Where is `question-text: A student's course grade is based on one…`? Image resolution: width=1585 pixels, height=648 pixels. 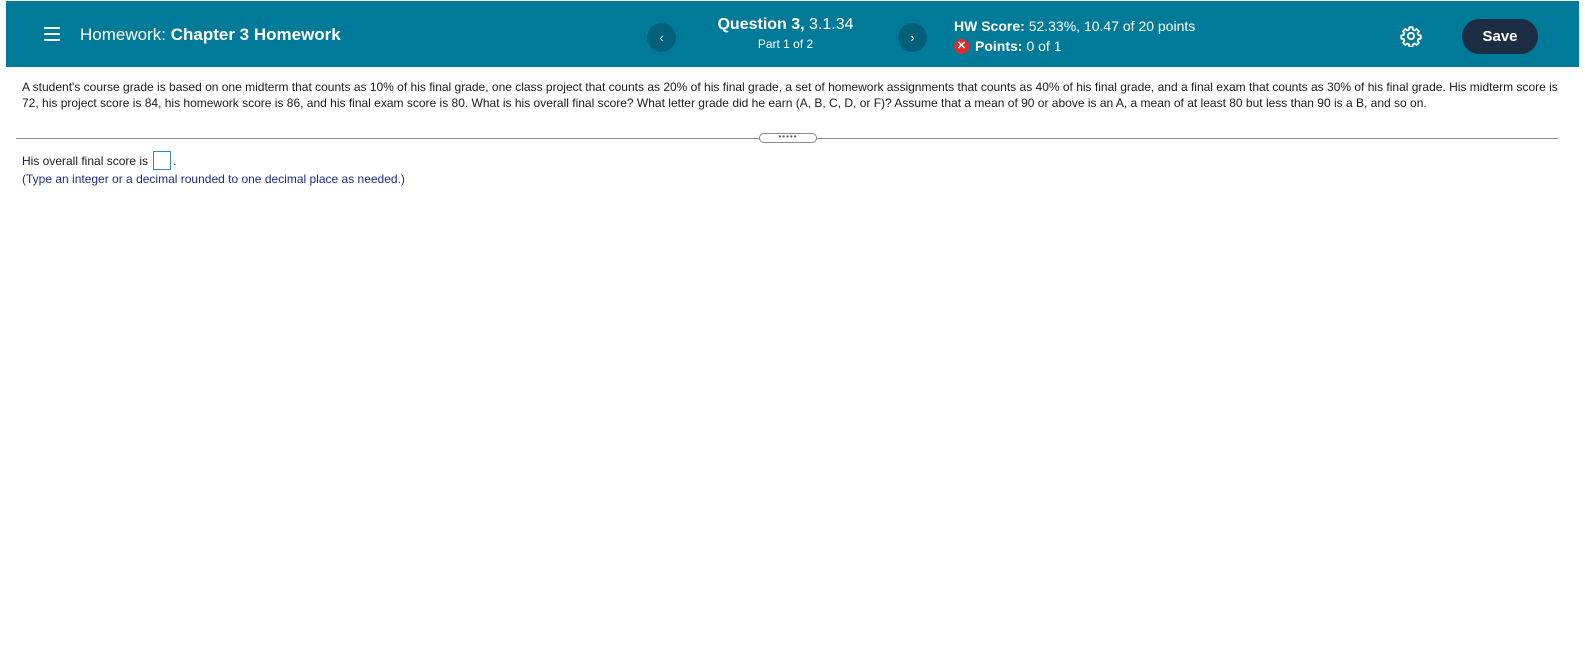
question-text: A student's course grade is based on one… is located at coordinates (790, 95).